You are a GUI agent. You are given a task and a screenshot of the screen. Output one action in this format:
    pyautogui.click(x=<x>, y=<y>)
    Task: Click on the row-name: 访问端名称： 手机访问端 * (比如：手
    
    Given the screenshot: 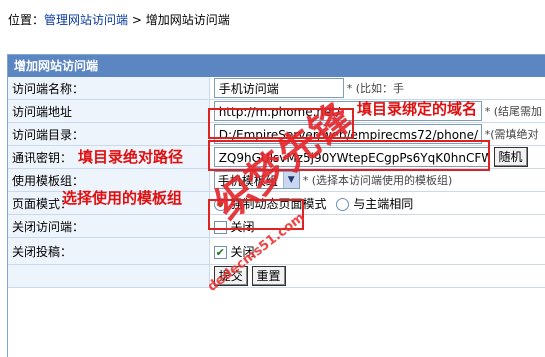 What is the action you would take?
    pyautogui.click(x=276, y=88)
    